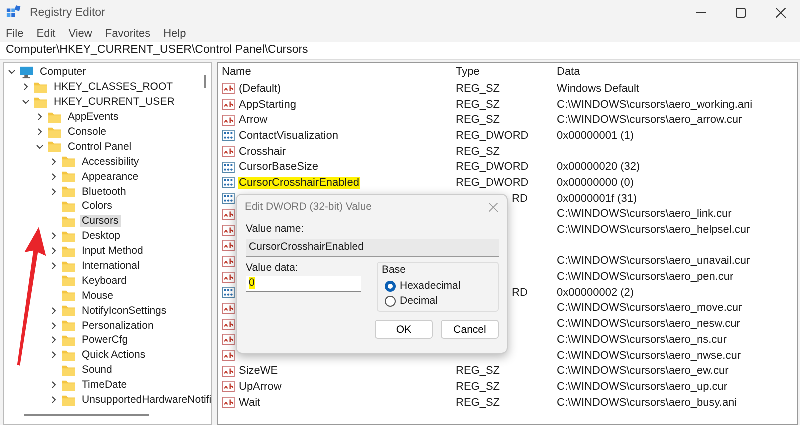 The image size is (800, 425). Describe the element at coordinates (259, 371) in the screenshot. I see `value-name: SizeWE` at that location.